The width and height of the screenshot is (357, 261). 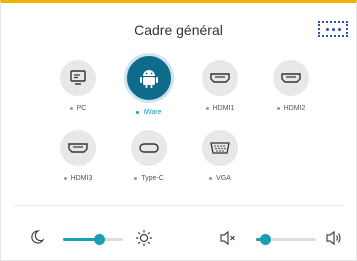 I want to click on volume-slider, so click(x=286, y=239).